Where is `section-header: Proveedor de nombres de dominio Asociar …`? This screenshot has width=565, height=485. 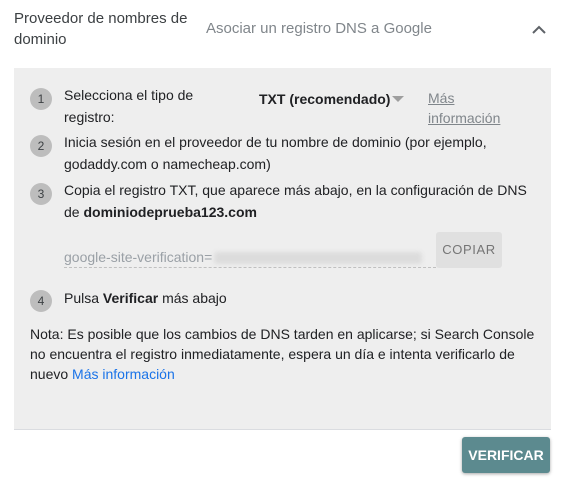 section-header: Proveedor de nombres de dominio Asociar … is located at coordinates (282, 31).